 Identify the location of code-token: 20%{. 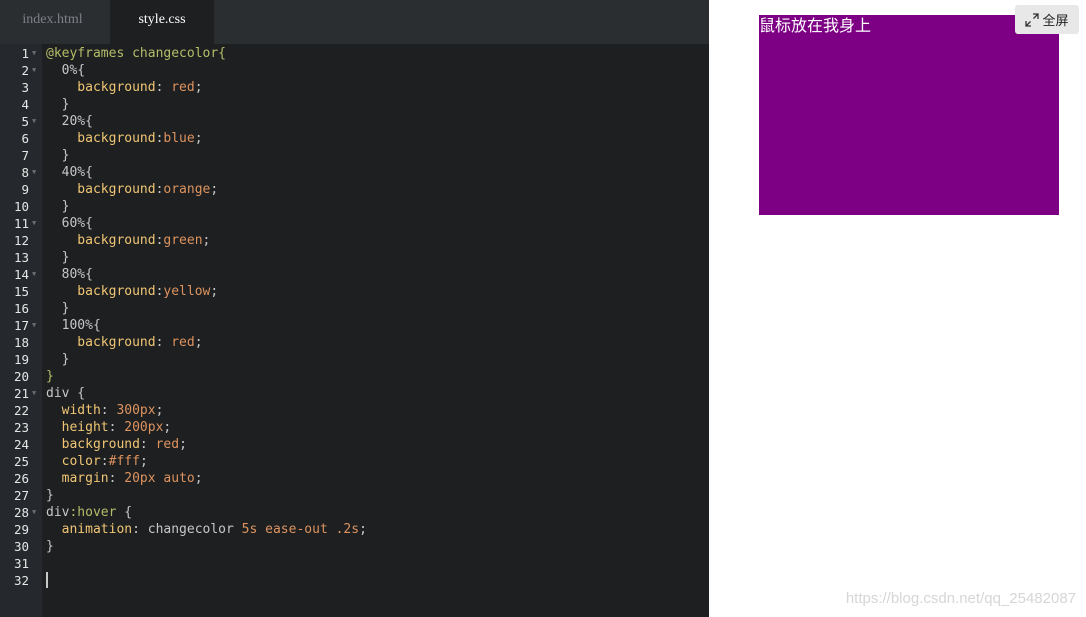
(69, 121).